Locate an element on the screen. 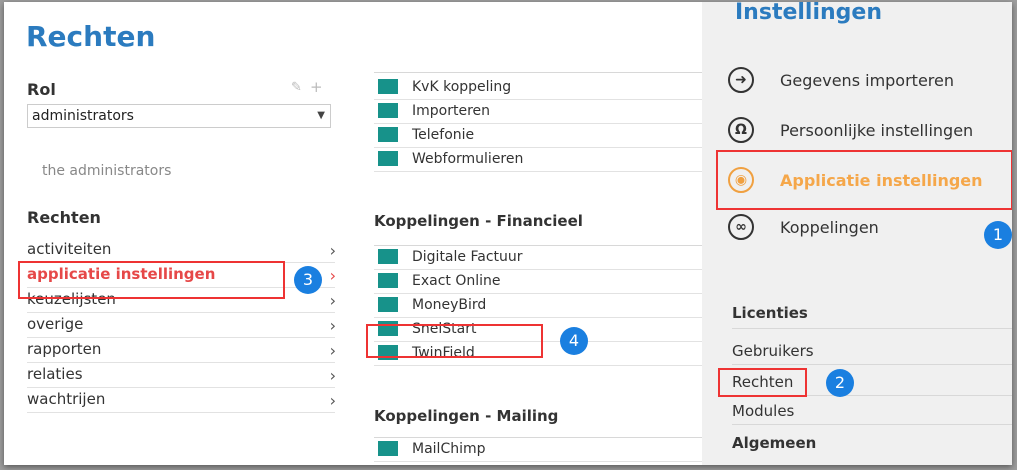 The width and height of the screenshot is (1017, 470). highlight-box-applicatie-instellingen is located at coordinates (151, 280).